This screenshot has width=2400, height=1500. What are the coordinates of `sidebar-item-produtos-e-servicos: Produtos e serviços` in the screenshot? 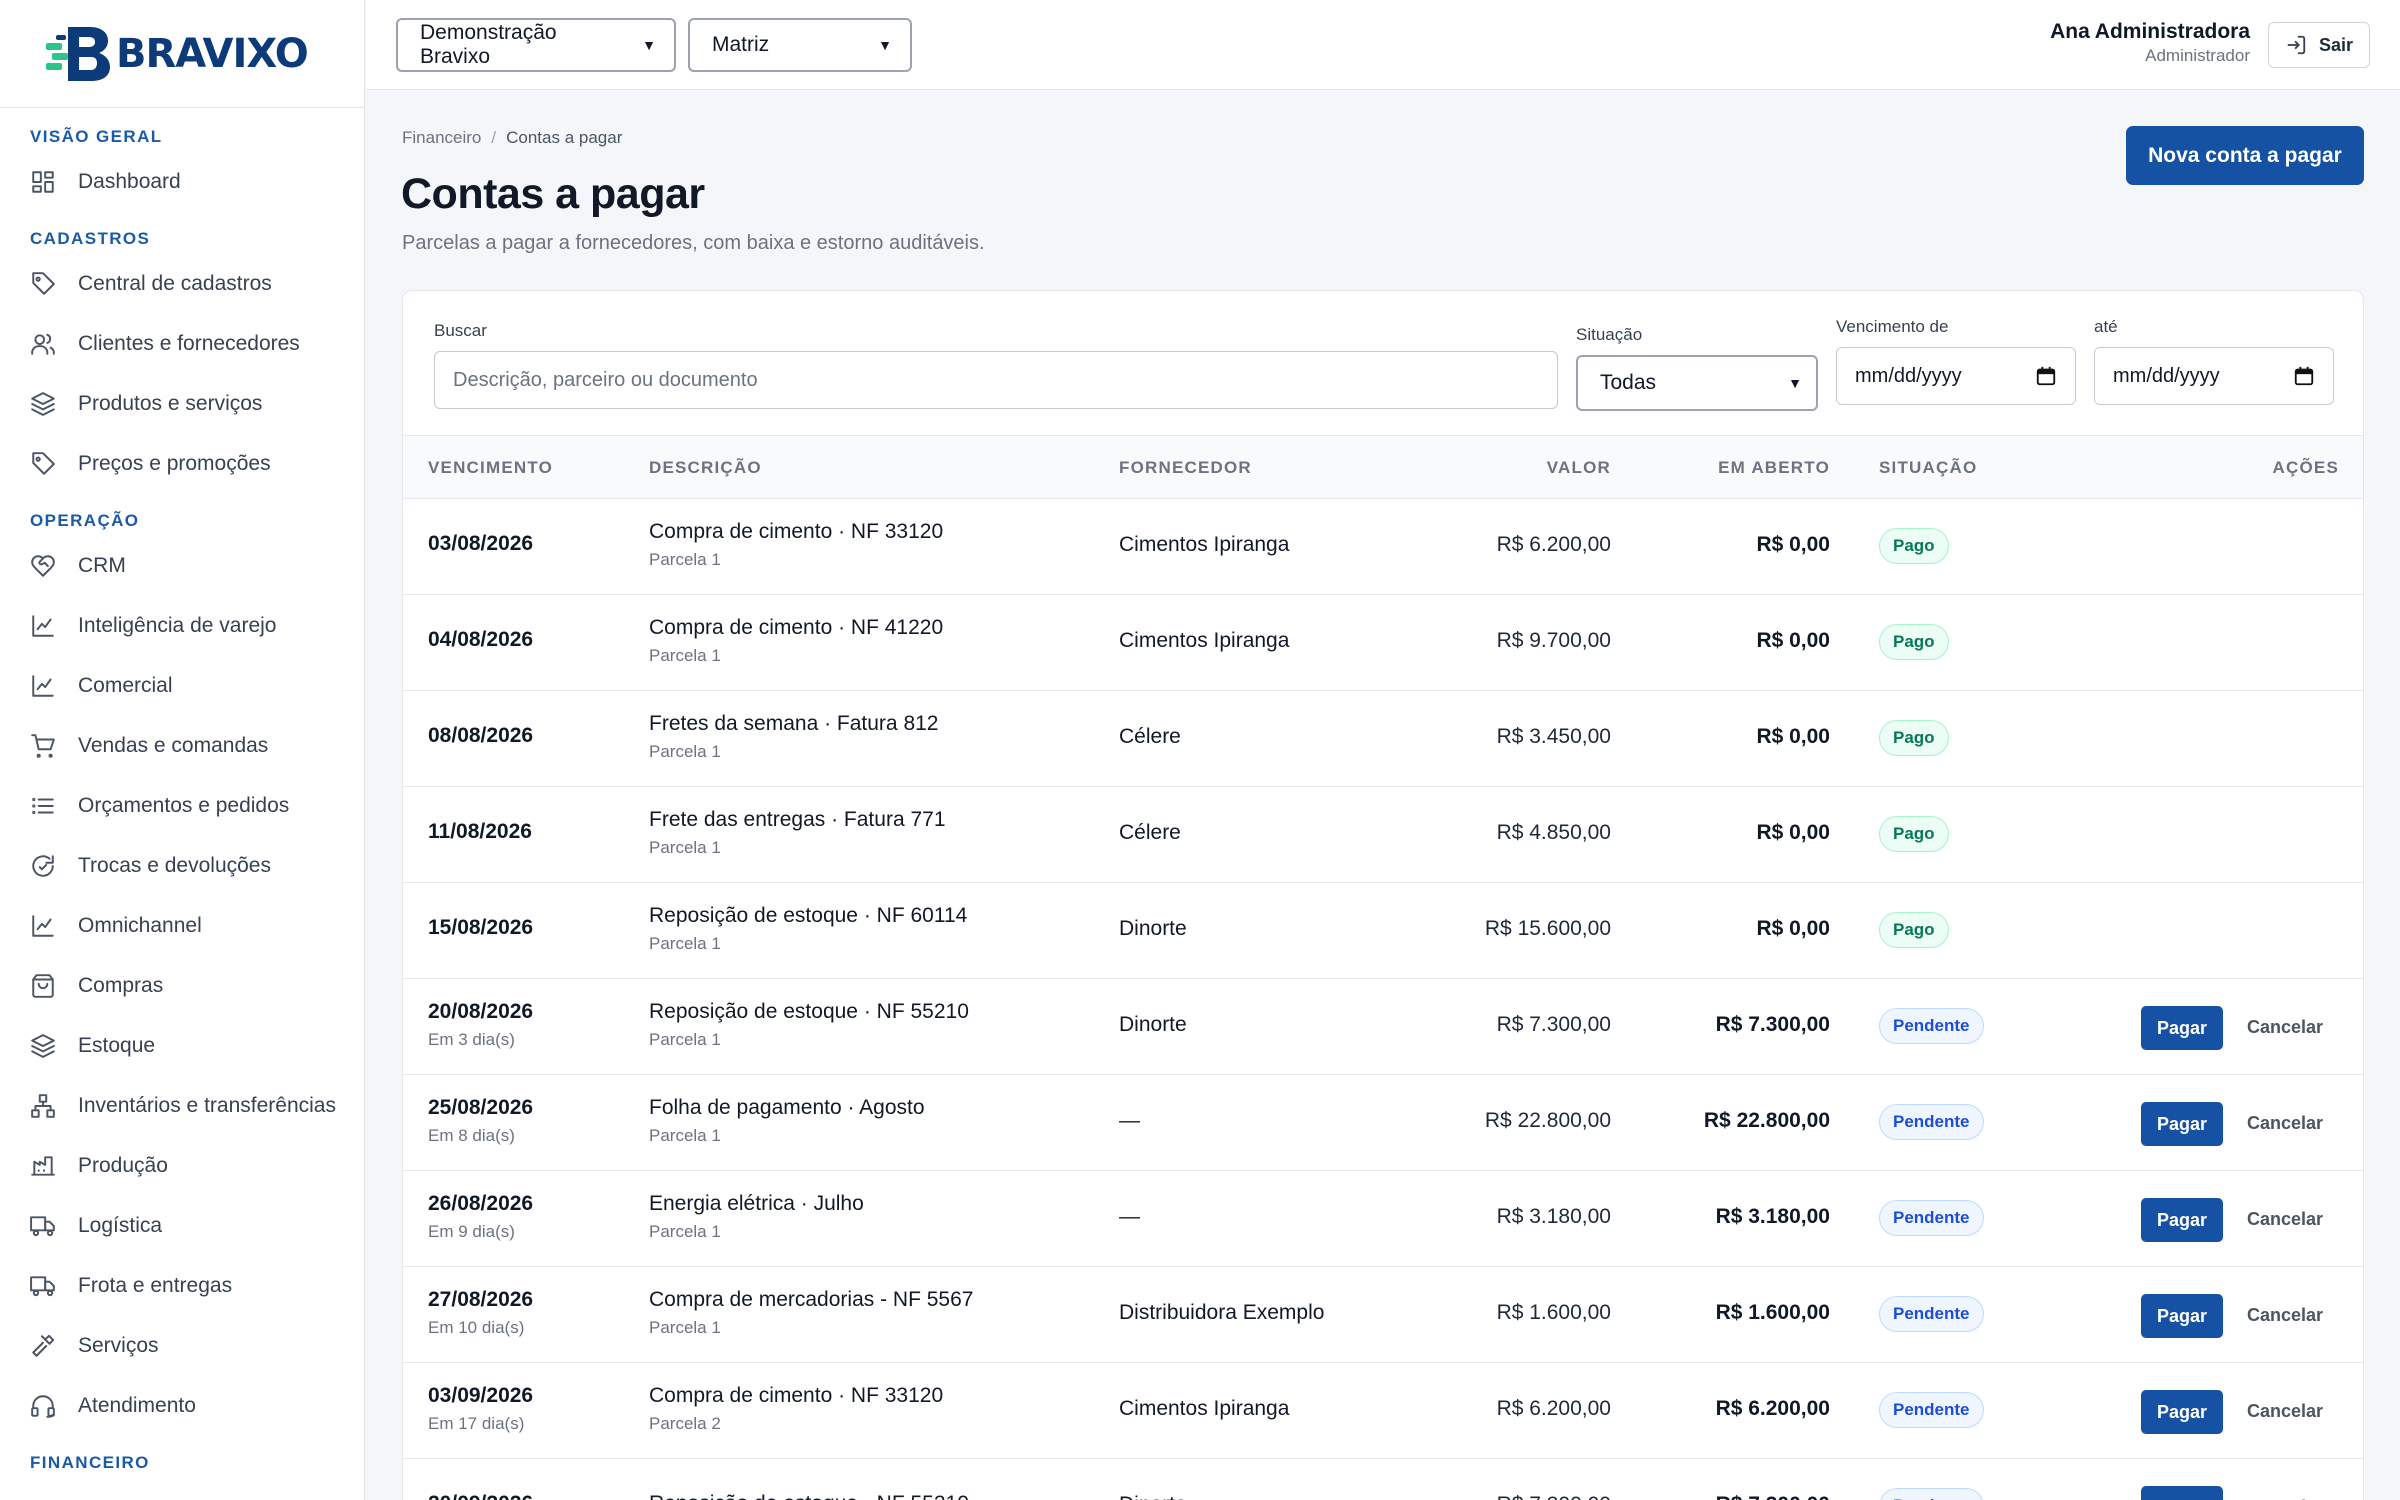 It's located at (182, 404).